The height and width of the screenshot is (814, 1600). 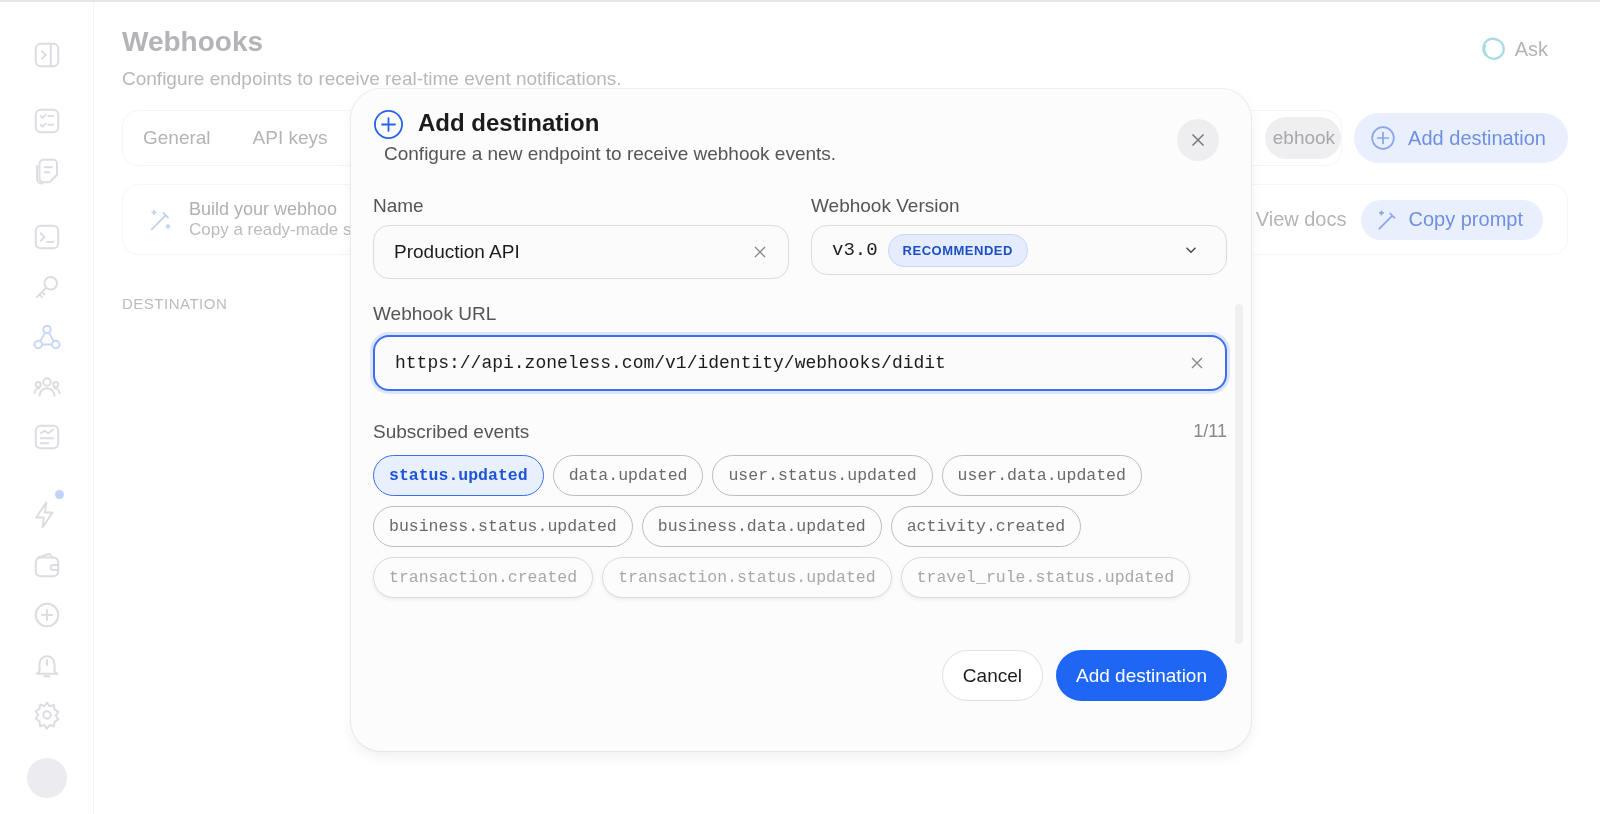 What do you see at coordinates (1451, 219) in the screenshot?
I see `copy-prompt-button: Copy prompt` at bounding box center [1451, 219].